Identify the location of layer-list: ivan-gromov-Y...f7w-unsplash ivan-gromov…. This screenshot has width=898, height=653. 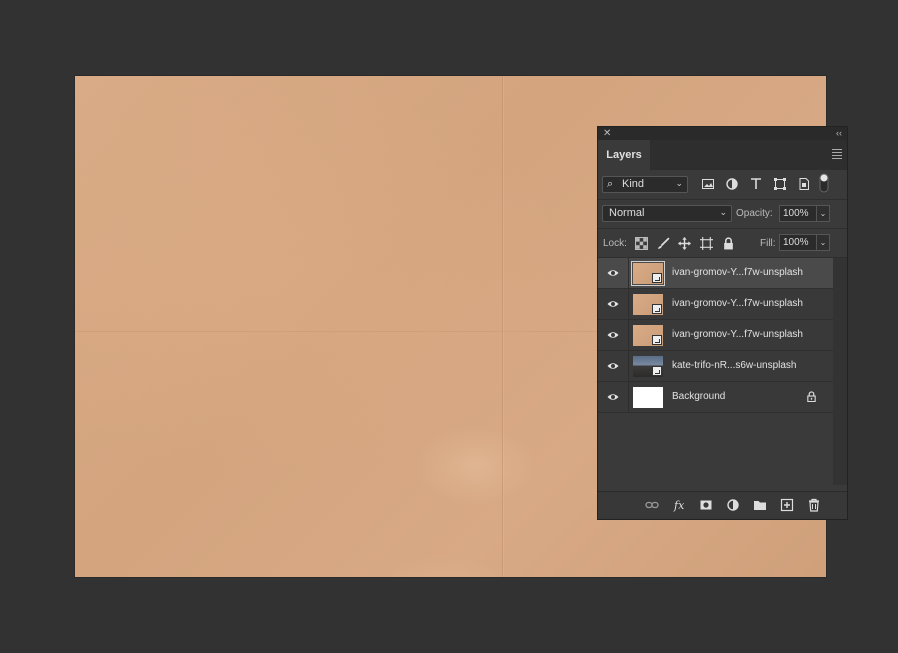
(715, 335).